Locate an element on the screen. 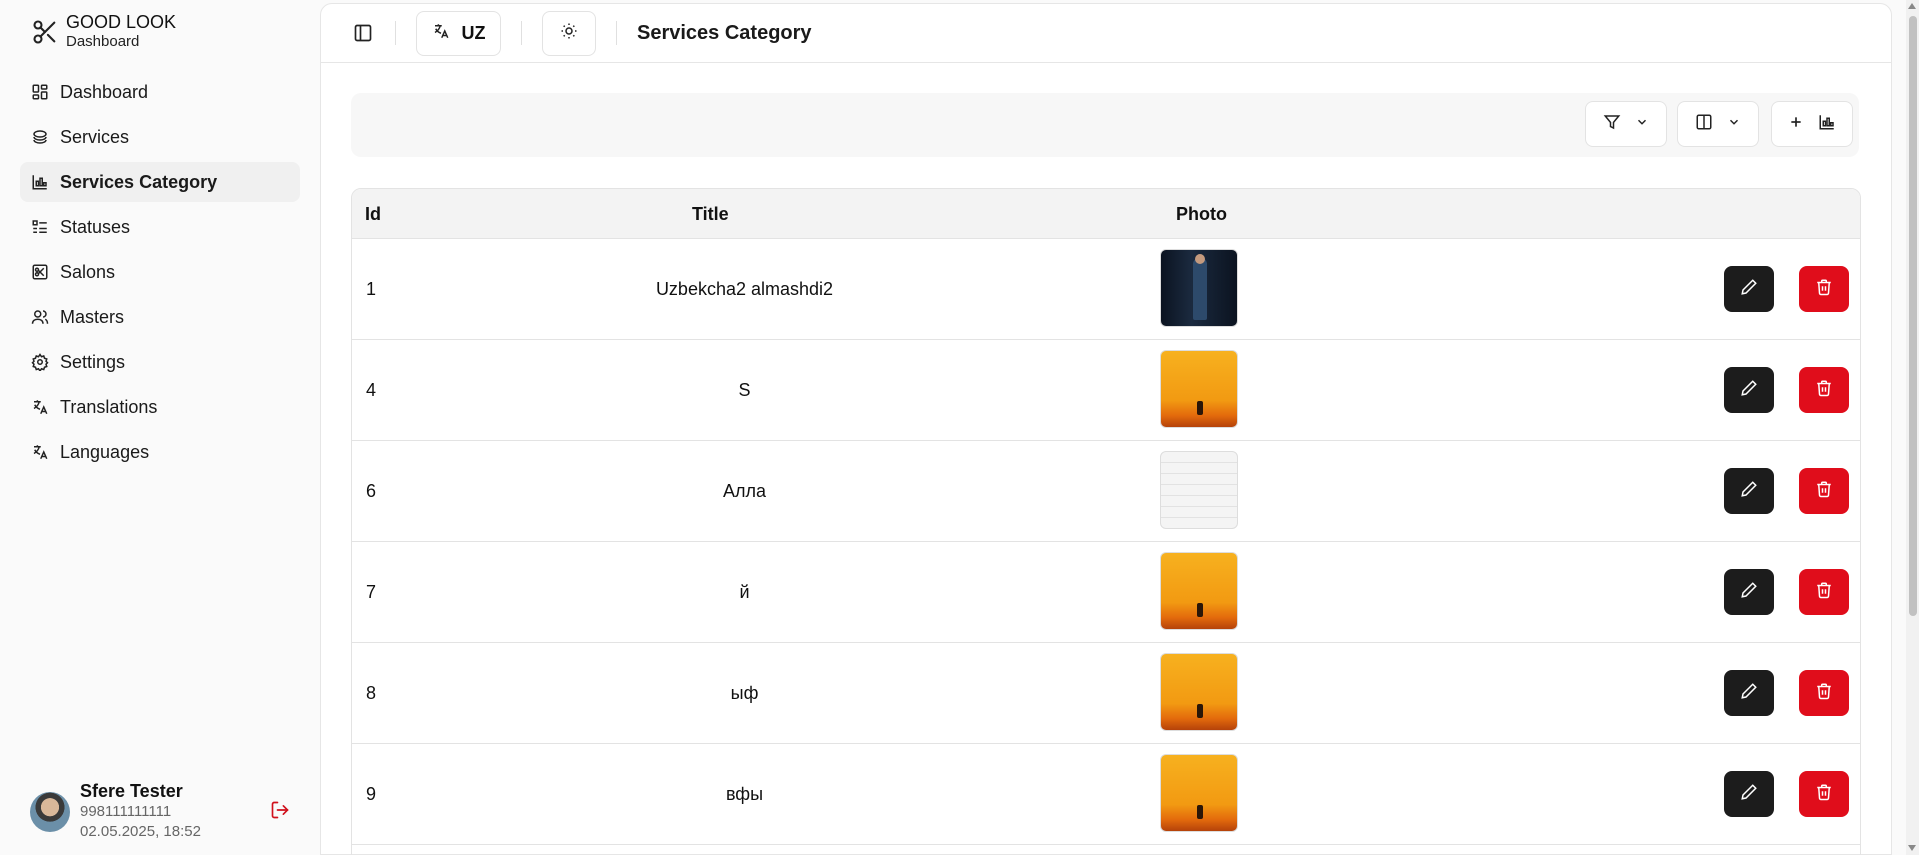 The width and height of the screenshot is (1919, 855). sidebar-item-services-category: Services Category is located at coordinates (160, 182).